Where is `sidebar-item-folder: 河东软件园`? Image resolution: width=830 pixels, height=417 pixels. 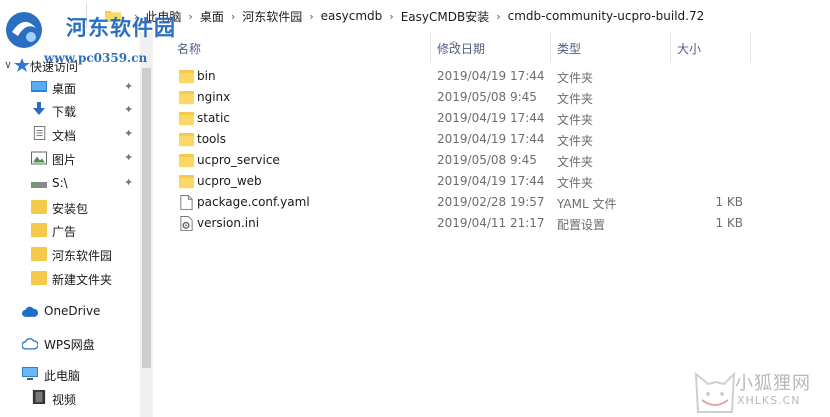
sidebar-item-folder: 河东软件园 is located at coordinates (70, 254).